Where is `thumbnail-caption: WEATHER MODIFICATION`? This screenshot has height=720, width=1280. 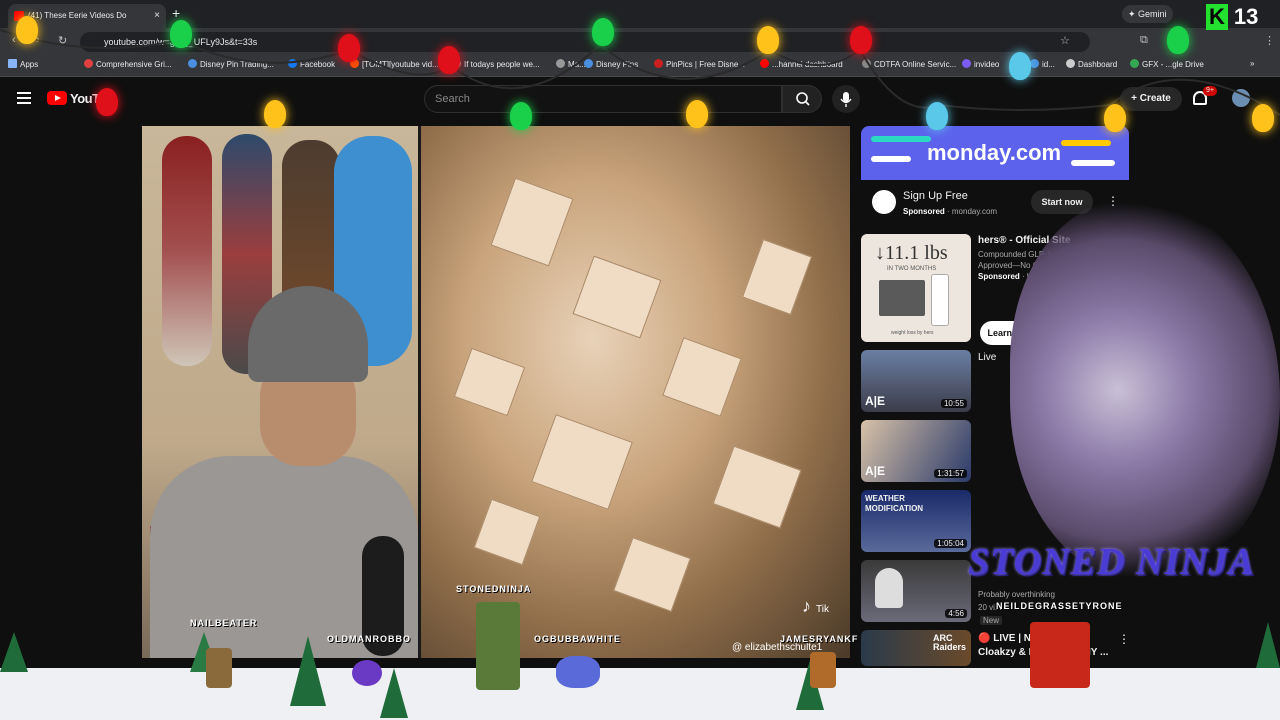 thumbnail-caption: WEATHER MODIFICATION is located at coordinates (894, 503).